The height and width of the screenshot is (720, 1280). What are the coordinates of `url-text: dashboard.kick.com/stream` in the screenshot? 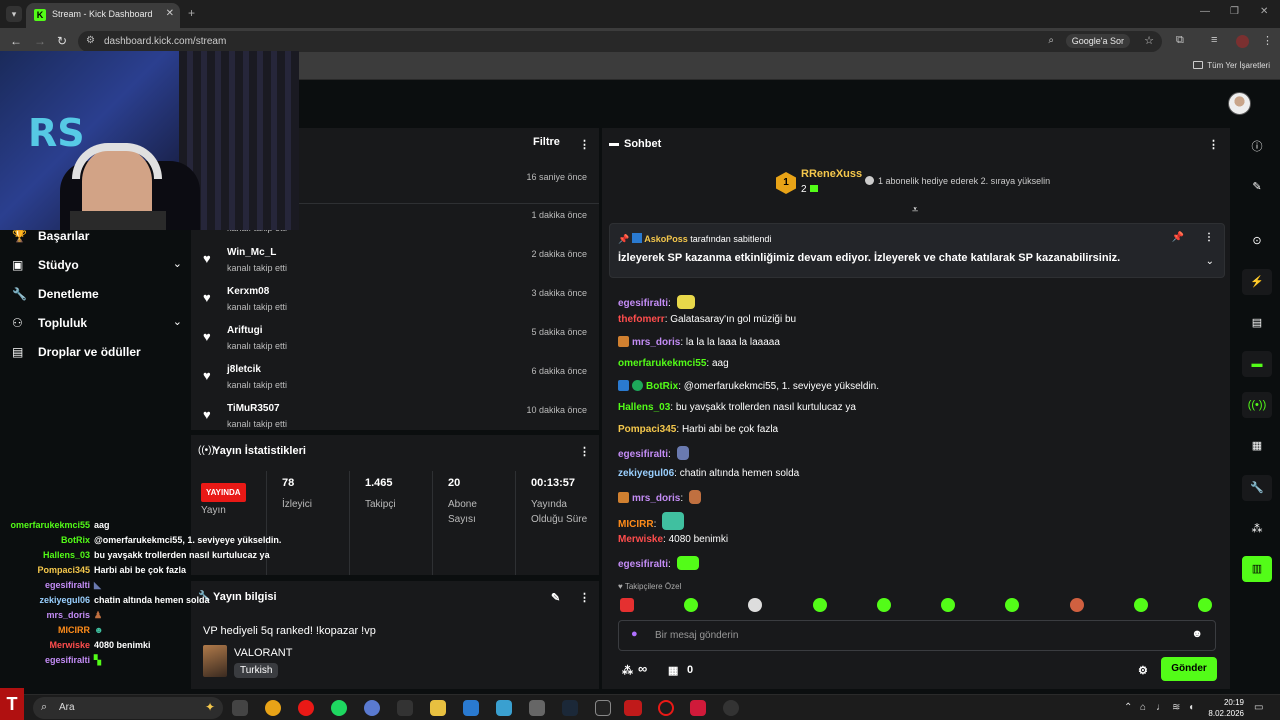 It's located at (165, 41).